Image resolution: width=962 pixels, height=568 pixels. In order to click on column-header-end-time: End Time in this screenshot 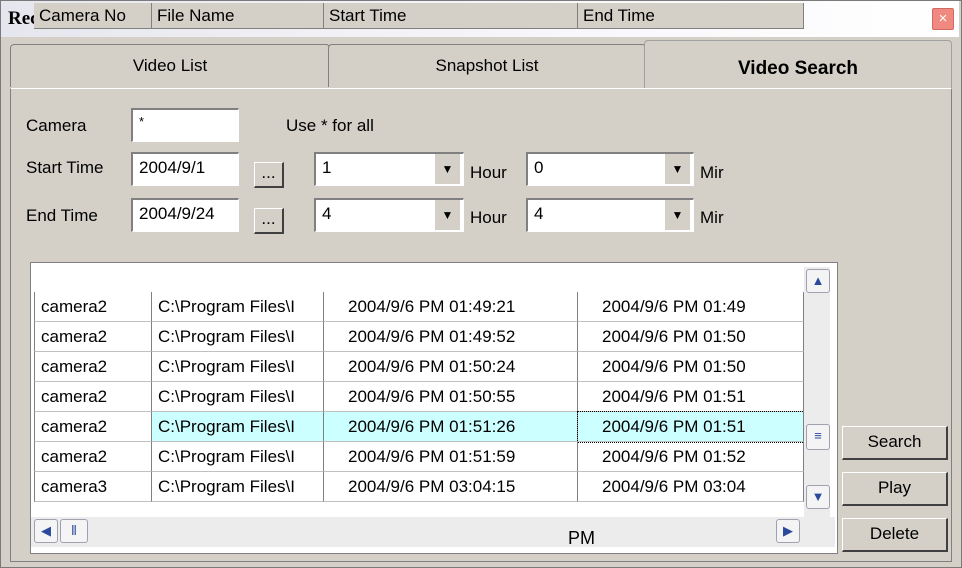, I will do `click(691, 16)`.